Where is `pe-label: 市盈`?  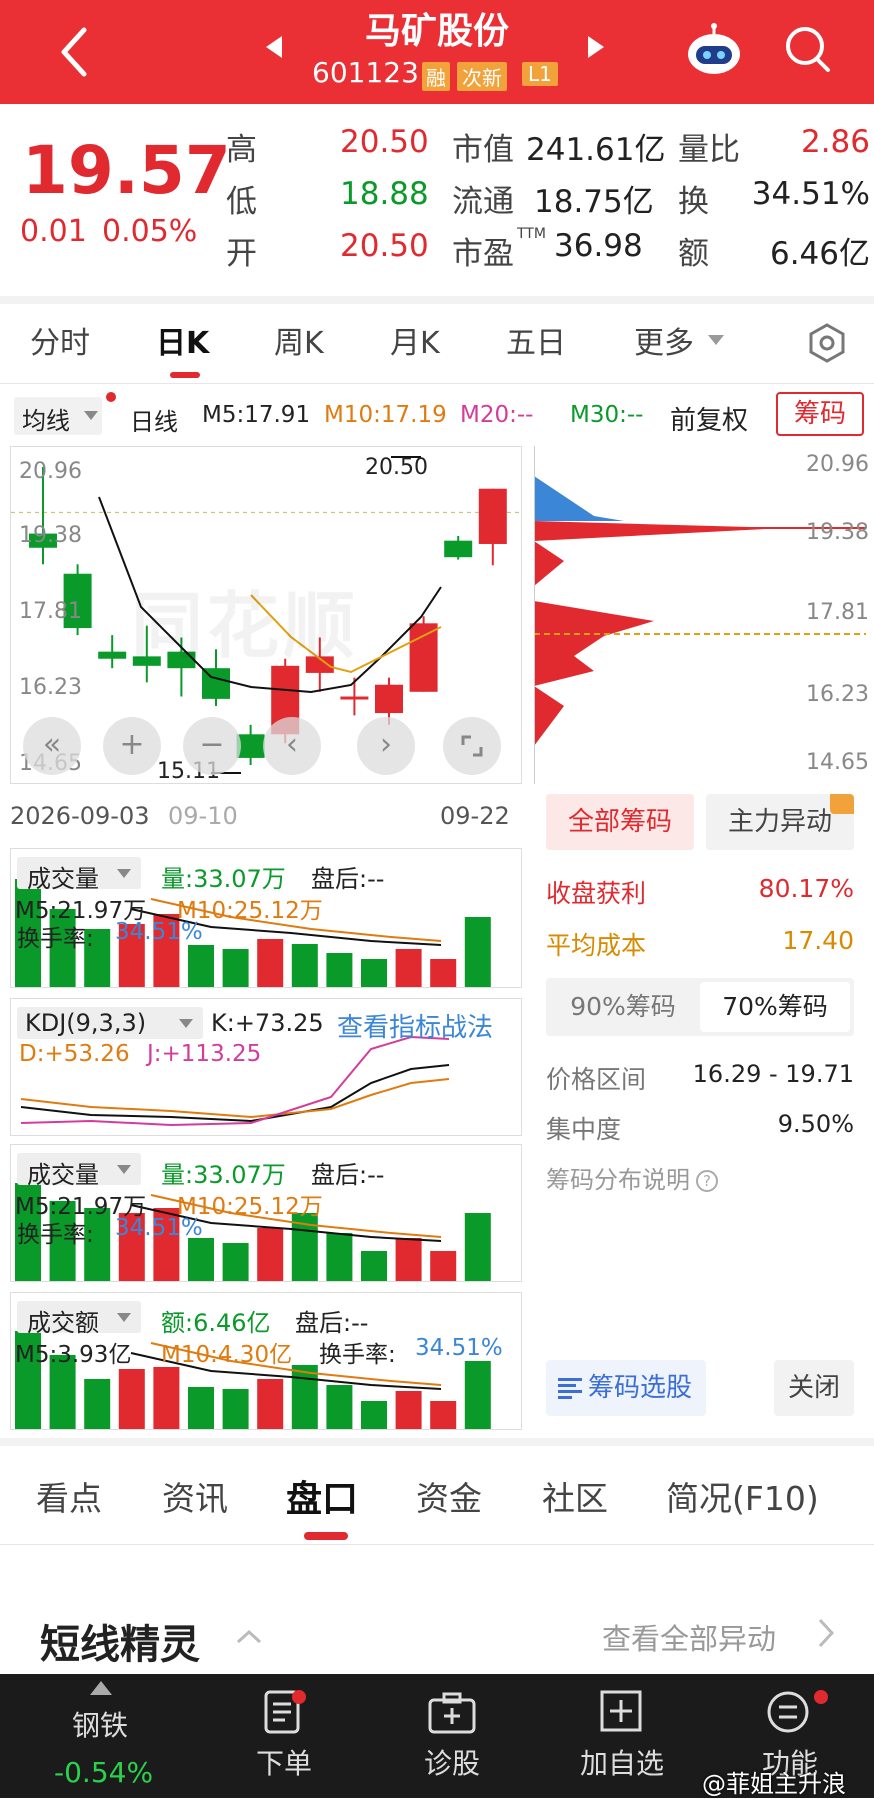 pe-label: 市盈 is located at coordinates (483, 254).